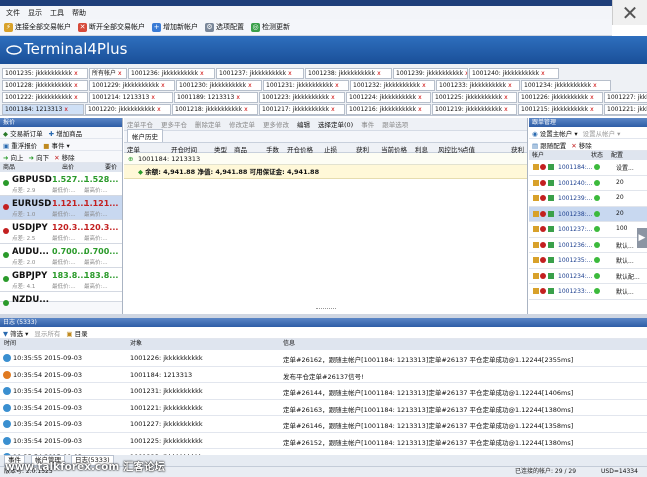 The width and height of the screenshot is (647, 477). What do you see at coordinates (79, 13) in the screenshot?
I see `menu-help: 帮助` at bounding box center [79, 13].